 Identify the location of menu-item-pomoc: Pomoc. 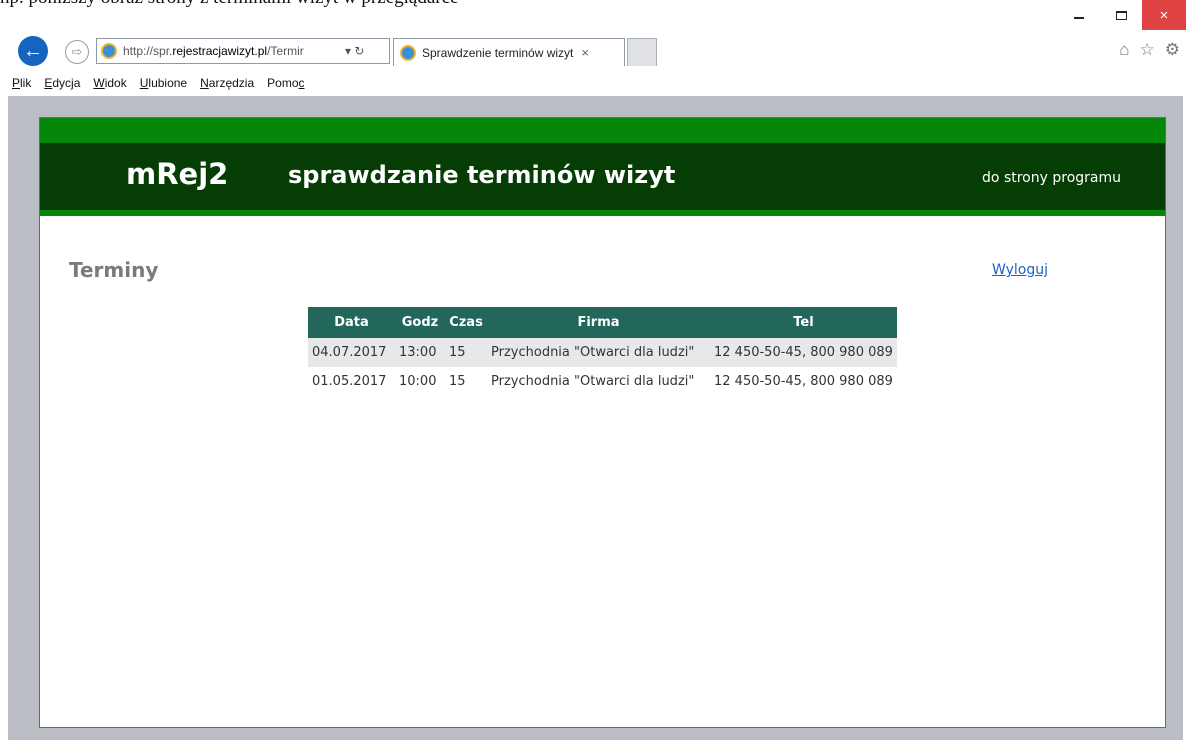
(285, 83).